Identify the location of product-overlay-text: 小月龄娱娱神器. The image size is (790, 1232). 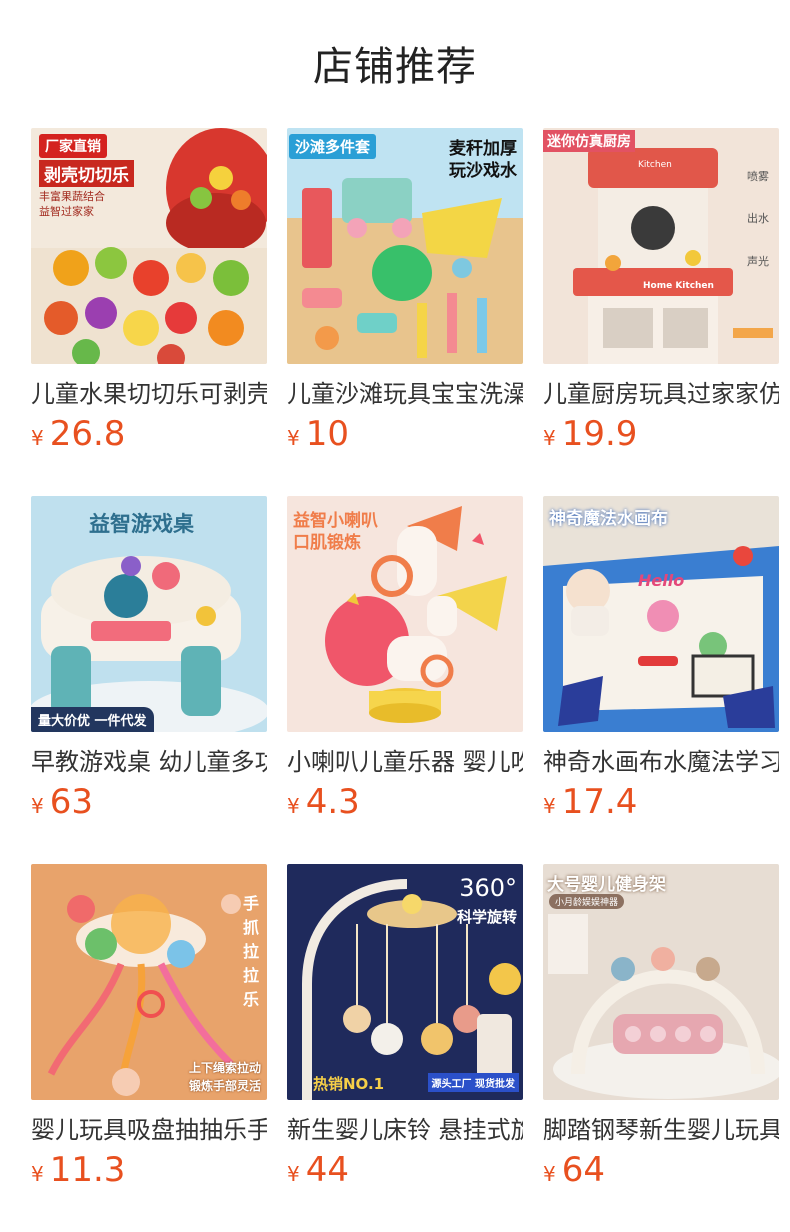
(587, 901).